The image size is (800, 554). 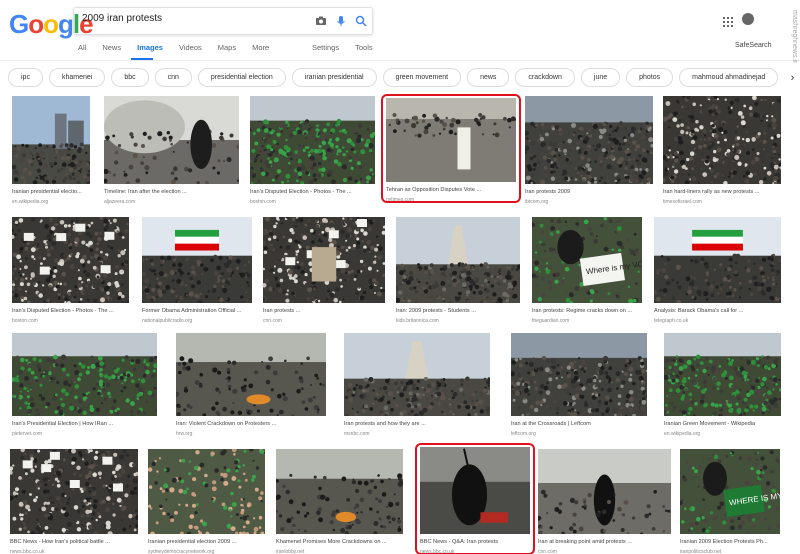 I want to click on search-box, so click(x=223, y=21).